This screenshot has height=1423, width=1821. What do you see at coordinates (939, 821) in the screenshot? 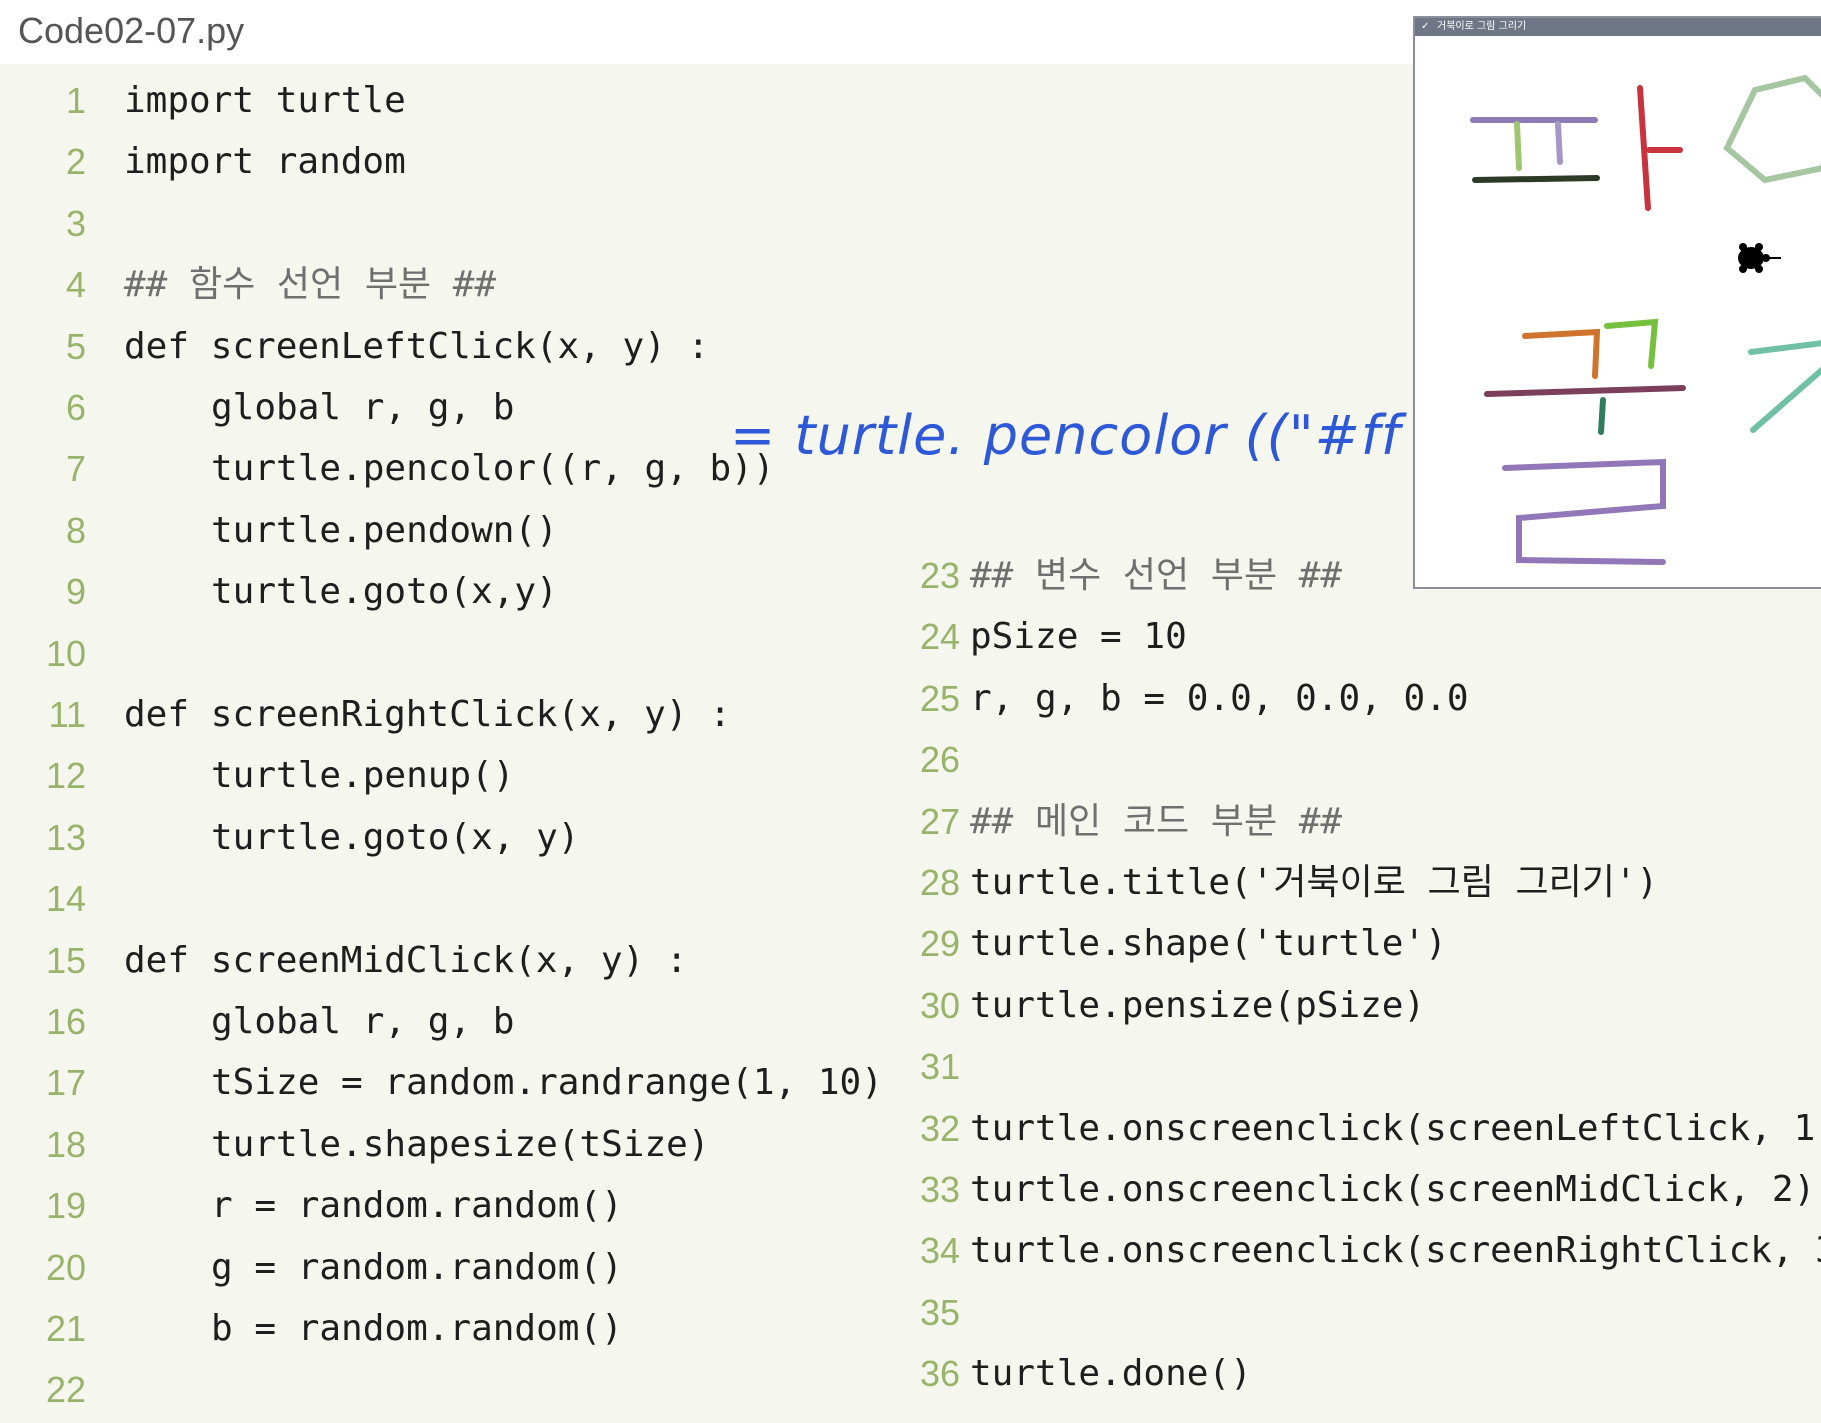
I see `line-number: 27` at bounding box center [939, 821].